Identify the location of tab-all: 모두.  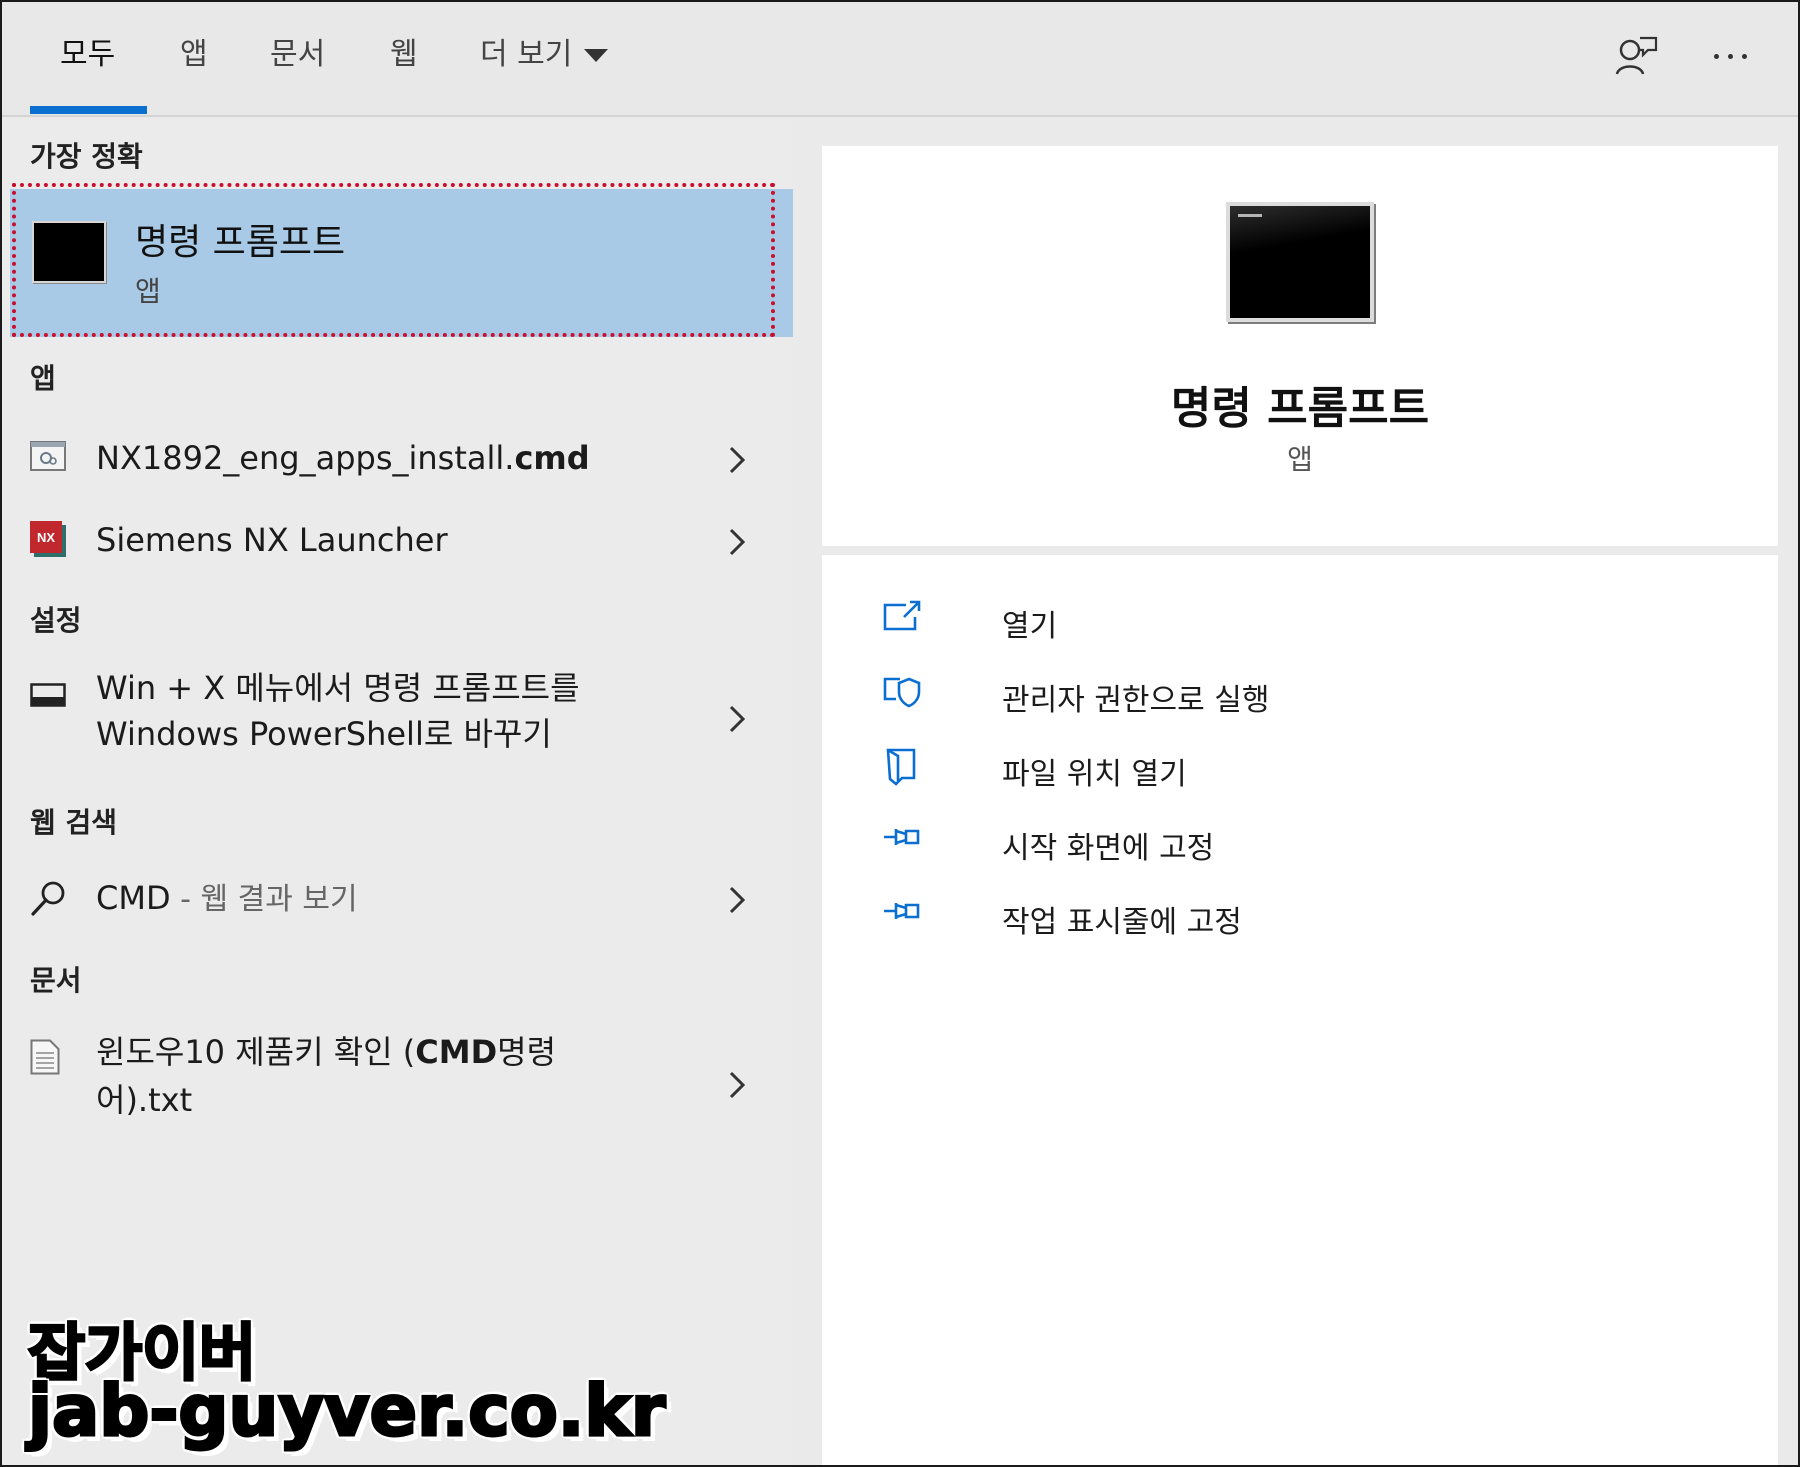
(87, 55).